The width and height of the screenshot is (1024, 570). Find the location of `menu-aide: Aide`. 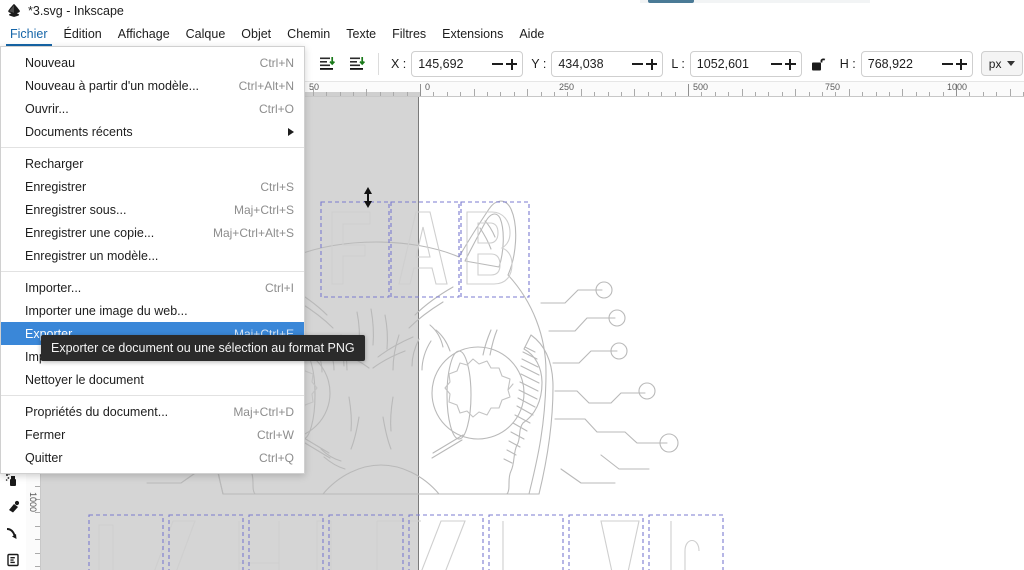

menu-aide: Aide is located at coordinates (531, 34).